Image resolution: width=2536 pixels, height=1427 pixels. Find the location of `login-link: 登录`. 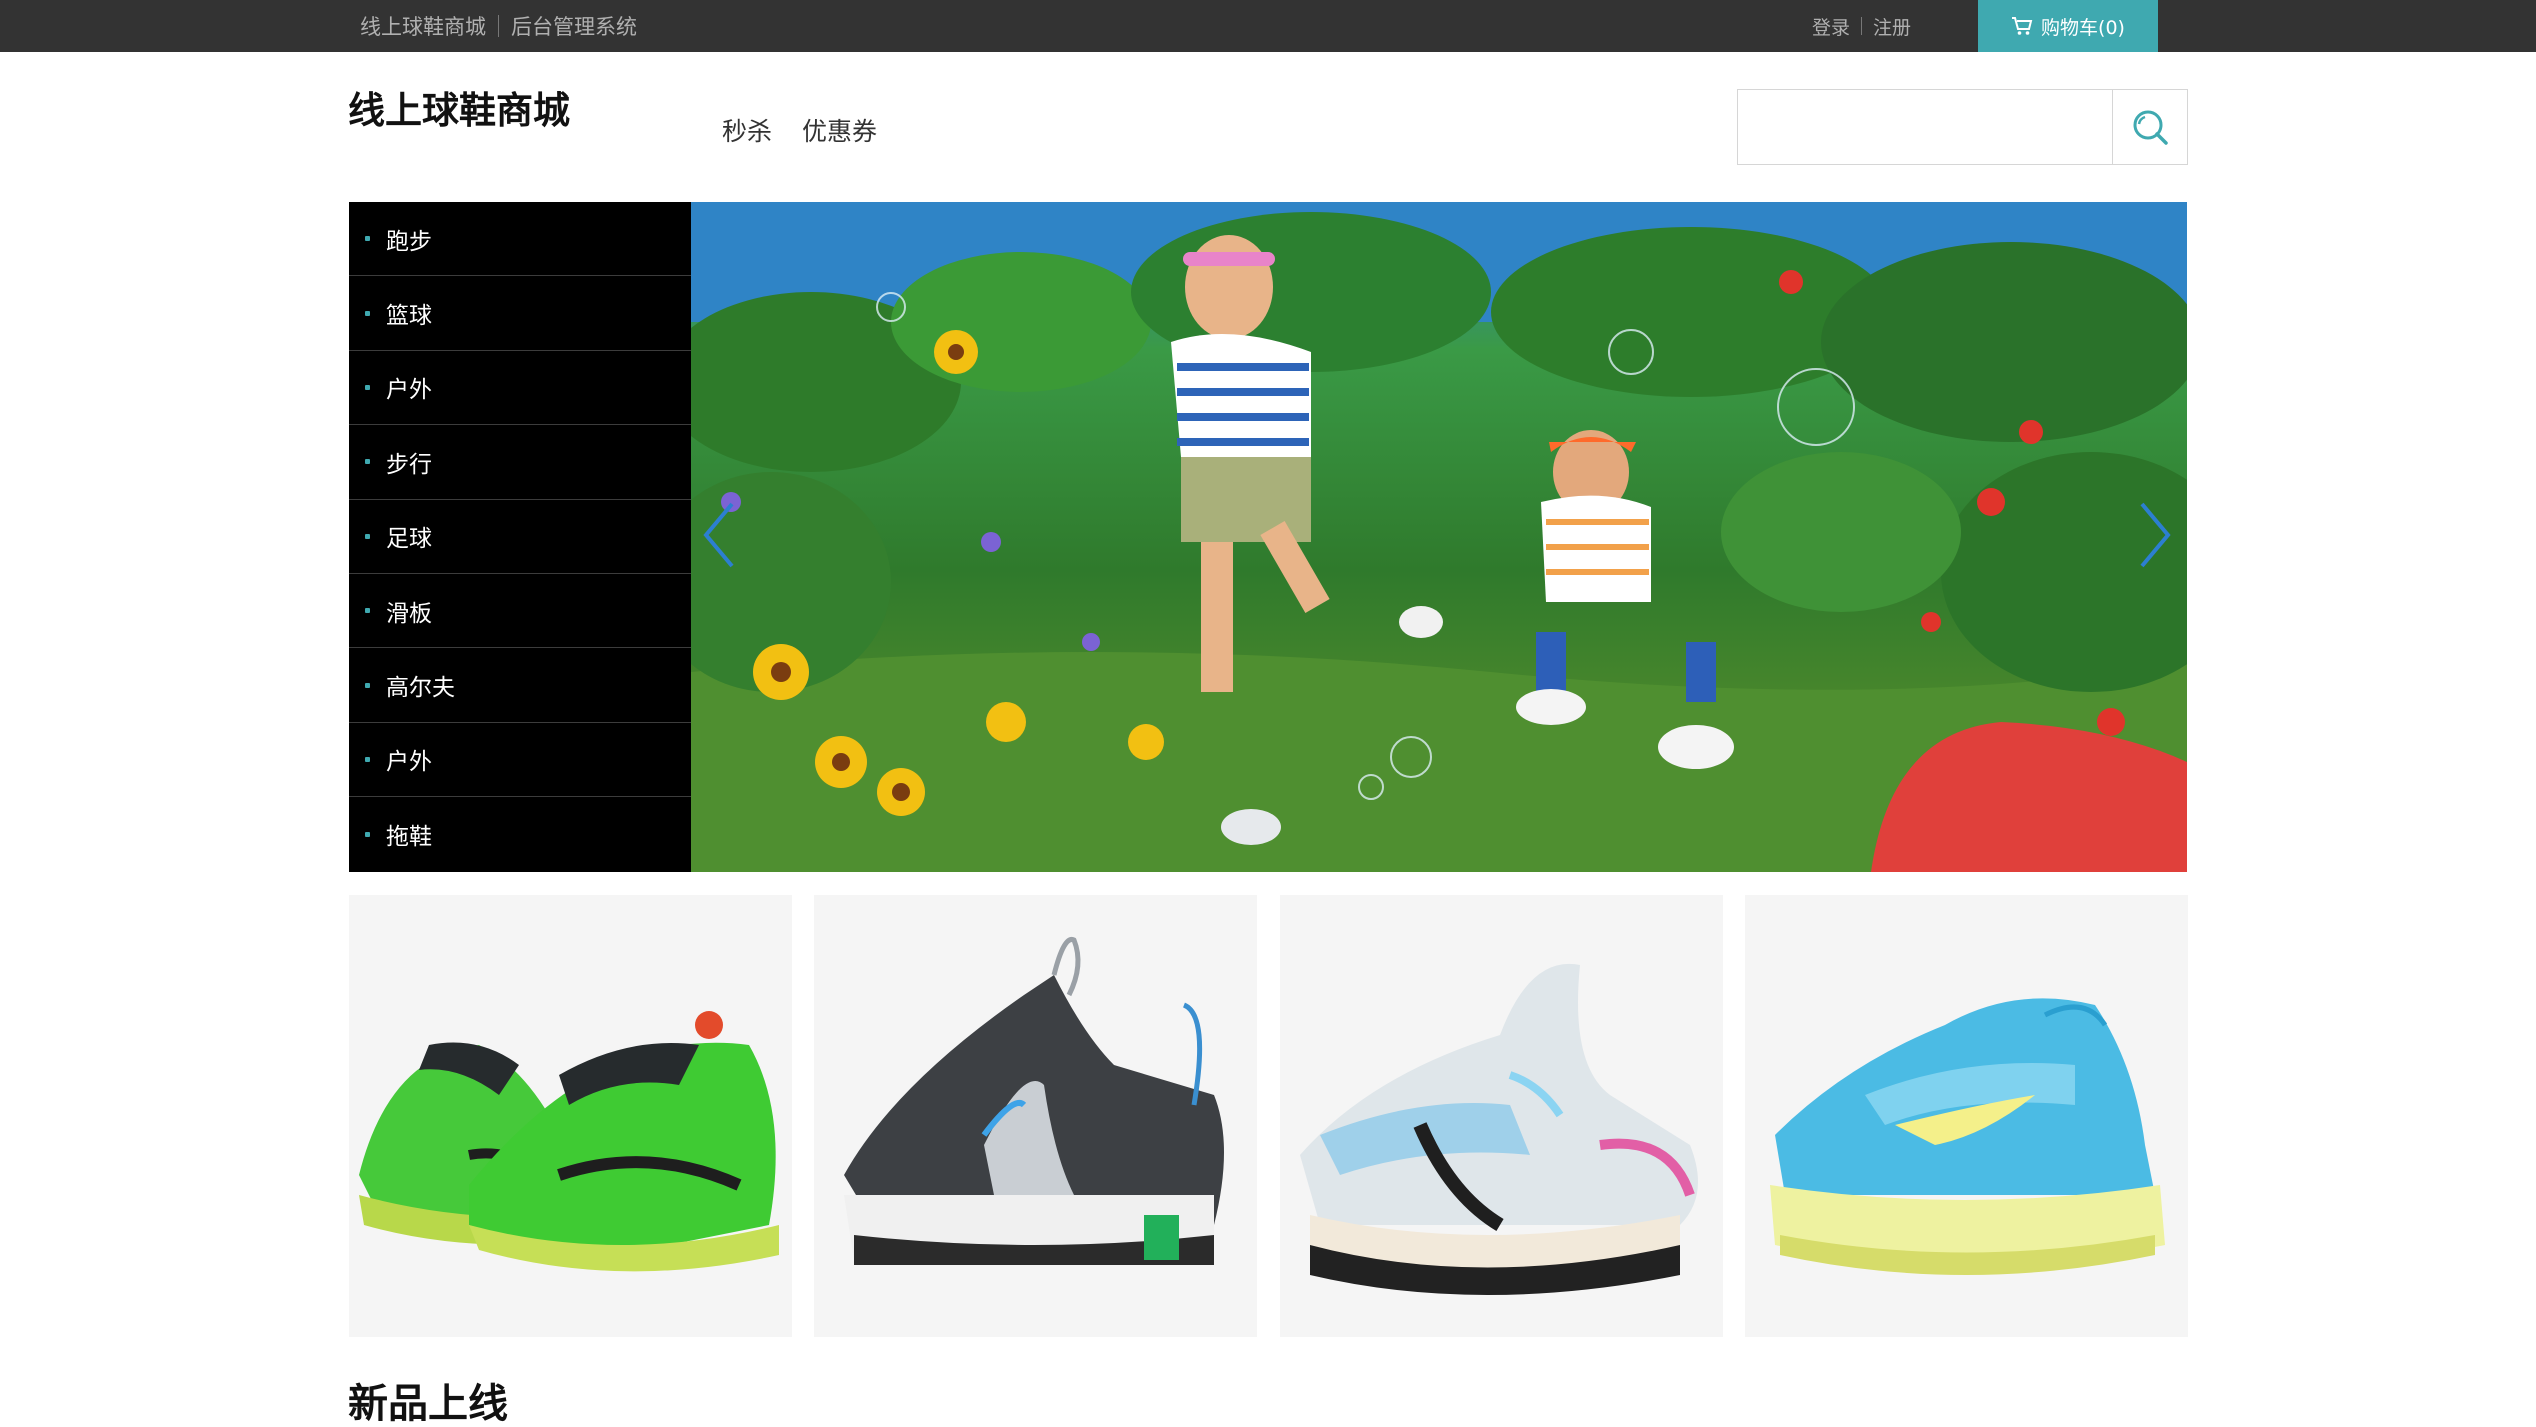

login-link: 登录 is located at coordinates (1831, 26).